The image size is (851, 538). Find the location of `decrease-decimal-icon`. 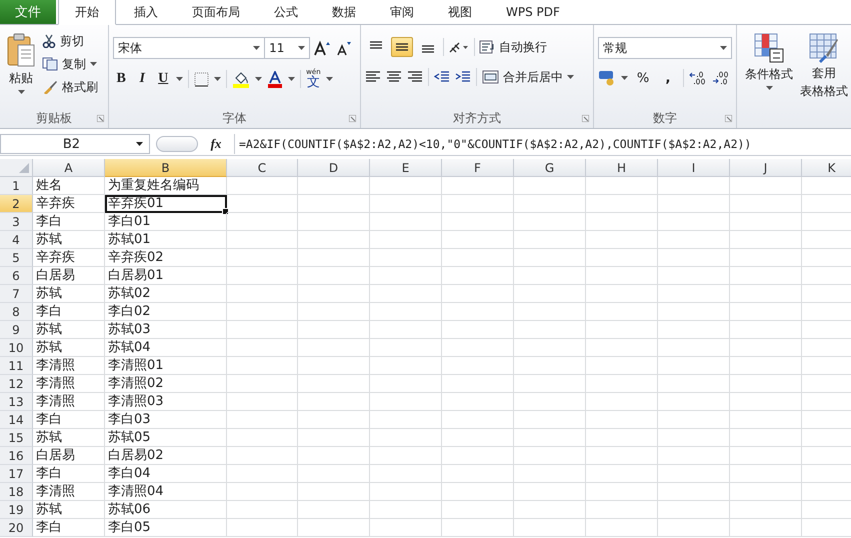

decrease-decimal-icon is located at coordinates (721, 78).